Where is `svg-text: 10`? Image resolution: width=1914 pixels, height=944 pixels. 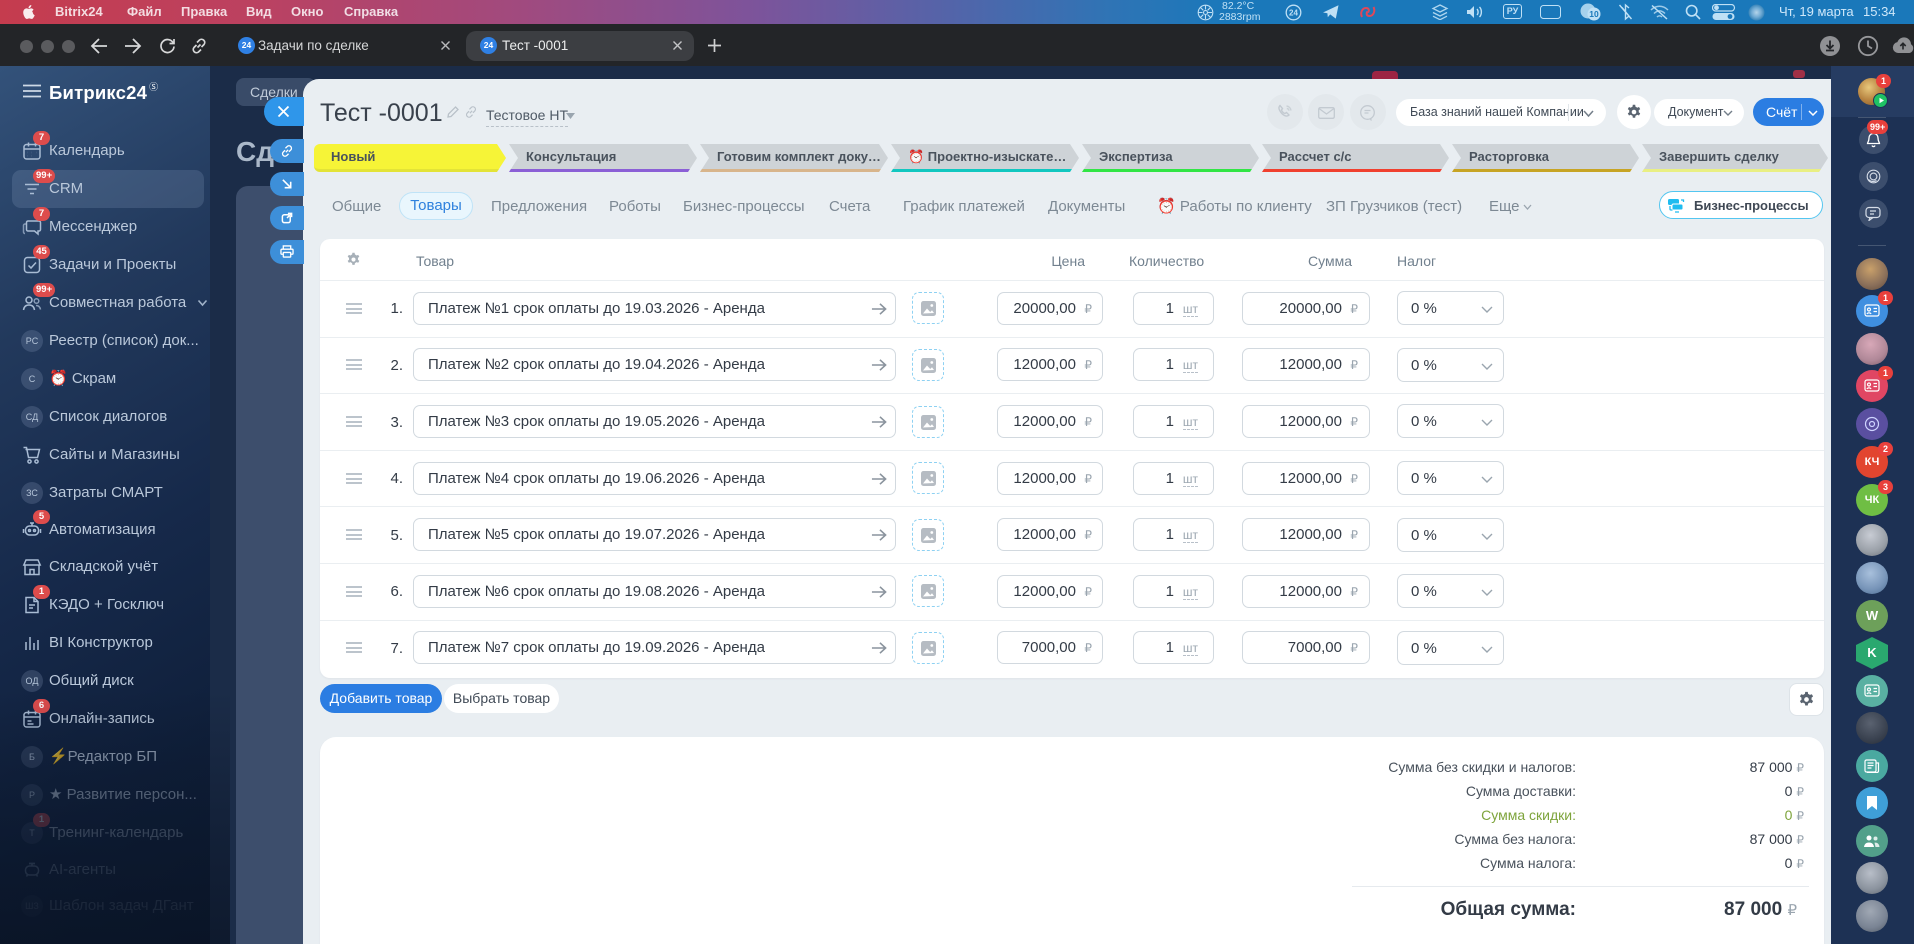 svg-text: 10 is located at coordinates (1594, 14).